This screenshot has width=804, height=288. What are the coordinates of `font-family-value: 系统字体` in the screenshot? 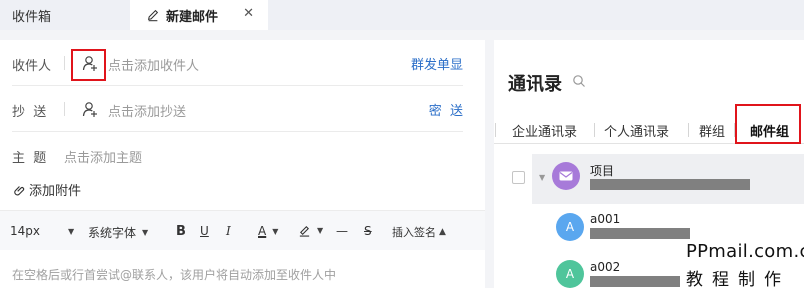 It's located at (112, 233).